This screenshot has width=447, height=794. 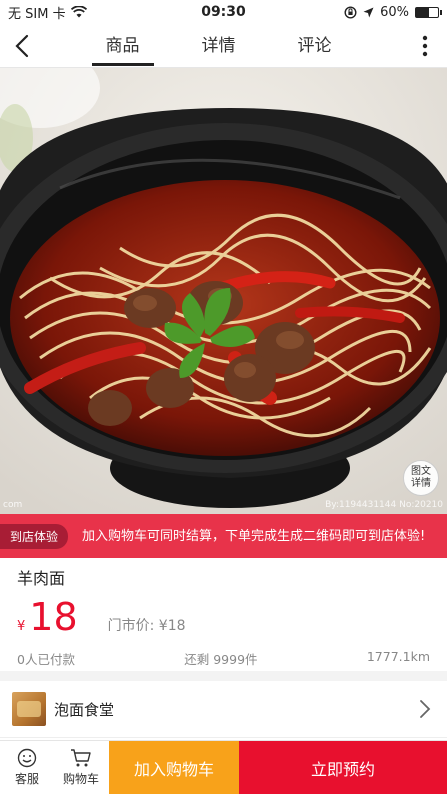 What do you see at coordinates (26, 779) in the screenshot?
I see `customer-service-label: 客服` at bounding box center [26, 779].